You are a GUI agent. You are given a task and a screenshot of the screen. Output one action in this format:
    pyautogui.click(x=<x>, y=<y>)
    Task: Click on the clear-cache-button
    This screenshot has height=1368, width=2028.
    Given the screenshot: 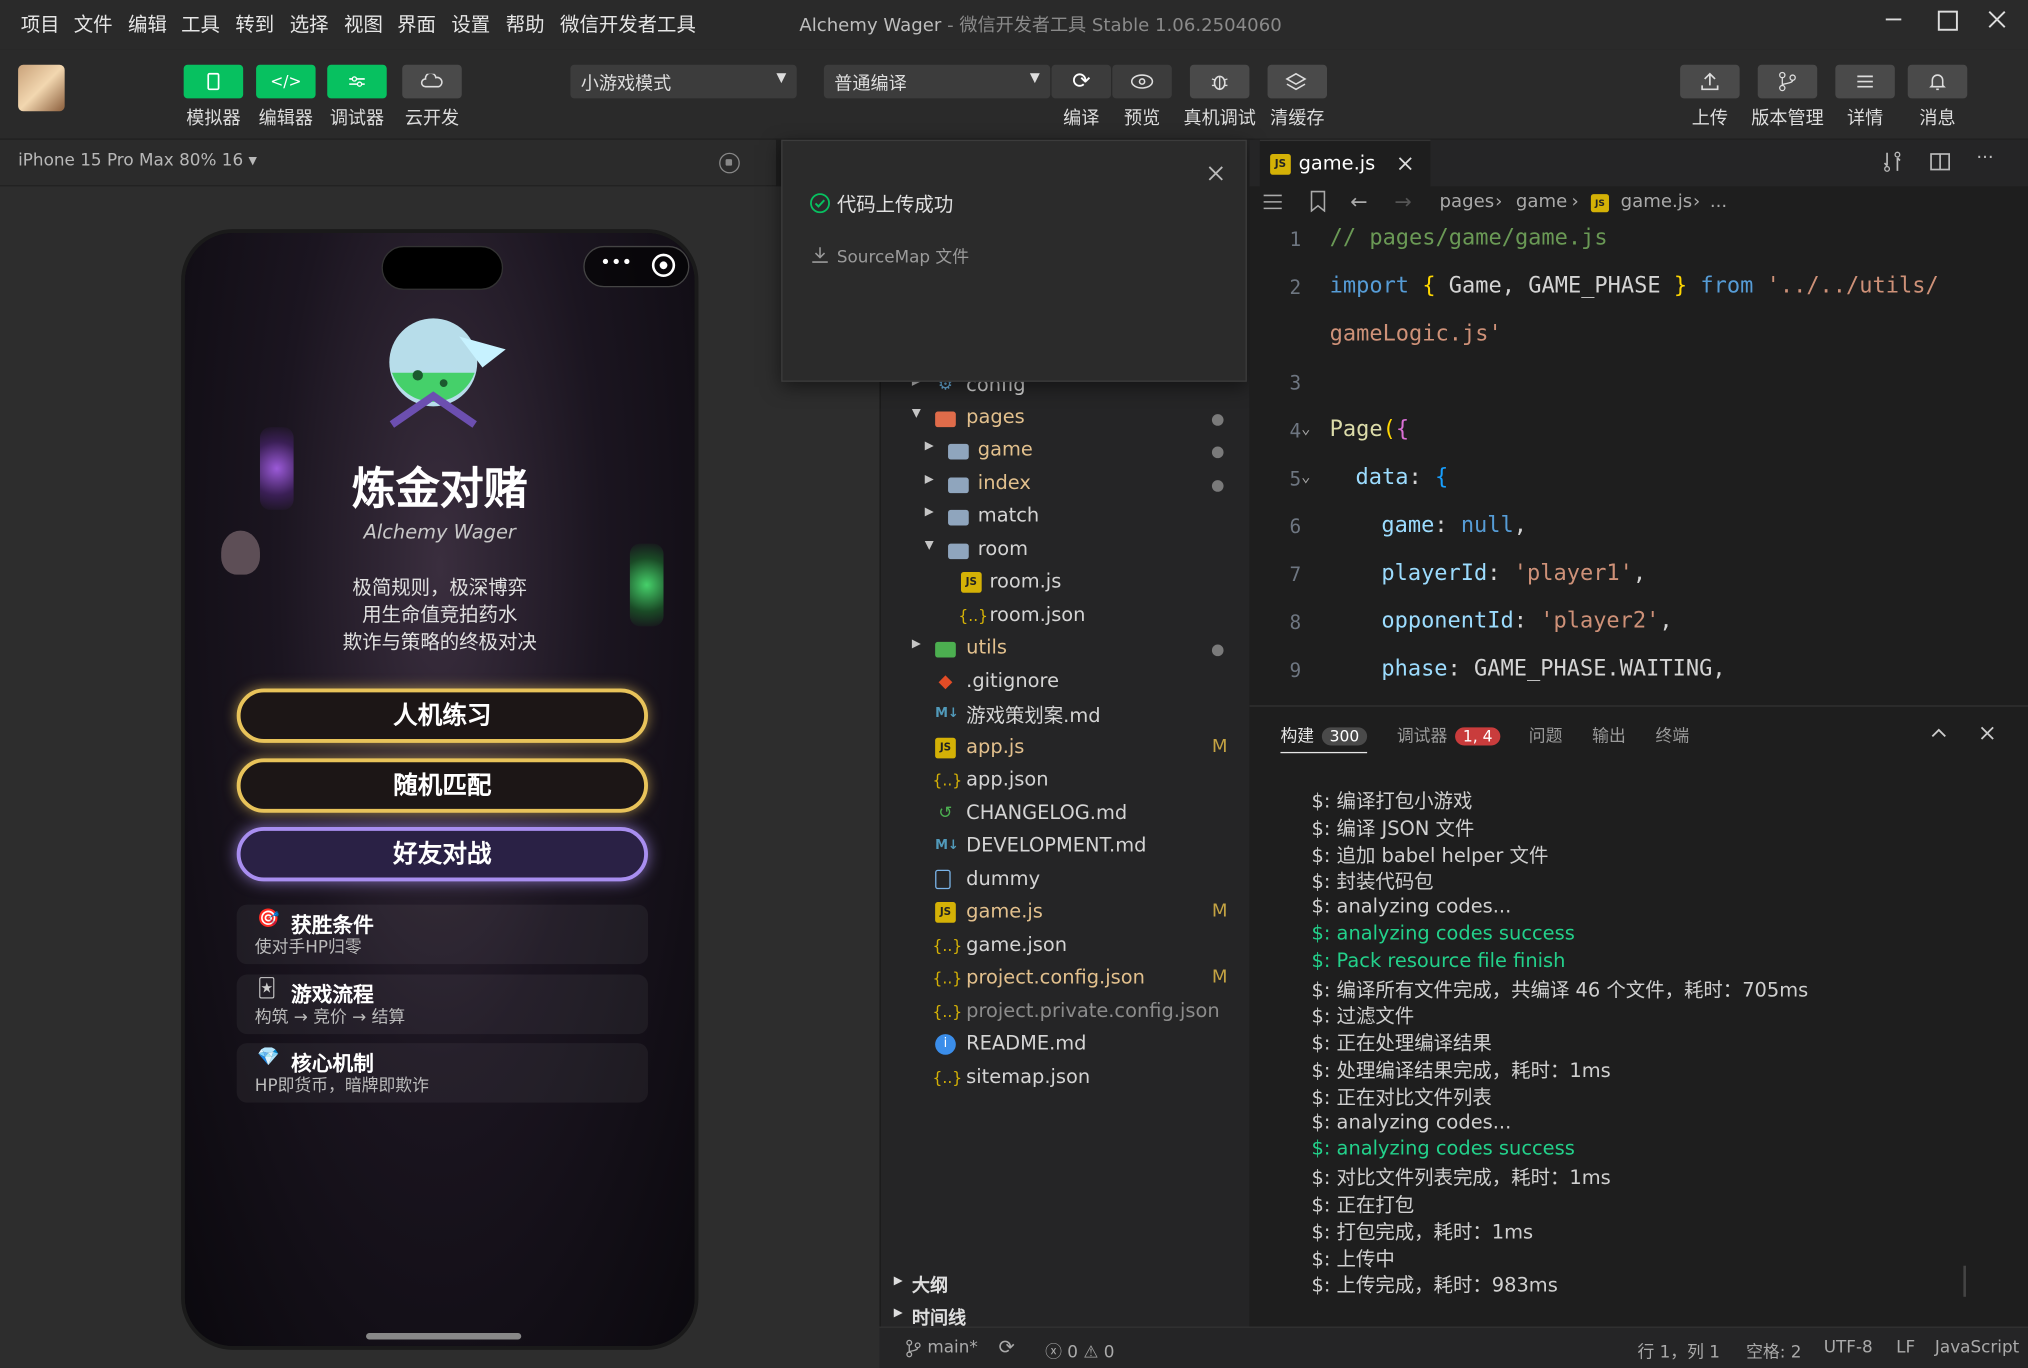 What is the action you would take?
    pyautogui.click(x=1297, y=81)
    